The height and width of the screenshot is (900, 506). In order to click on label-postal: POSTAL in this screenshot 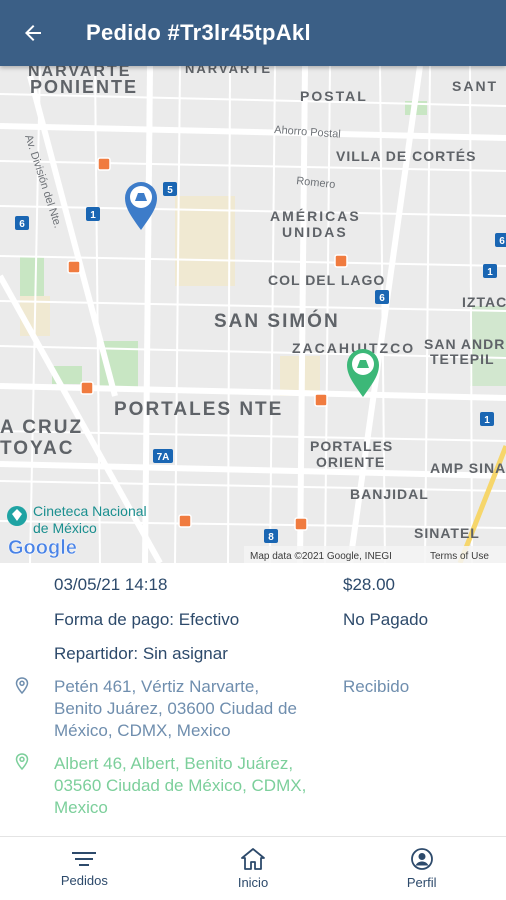, I will do `click(334, 96)`.